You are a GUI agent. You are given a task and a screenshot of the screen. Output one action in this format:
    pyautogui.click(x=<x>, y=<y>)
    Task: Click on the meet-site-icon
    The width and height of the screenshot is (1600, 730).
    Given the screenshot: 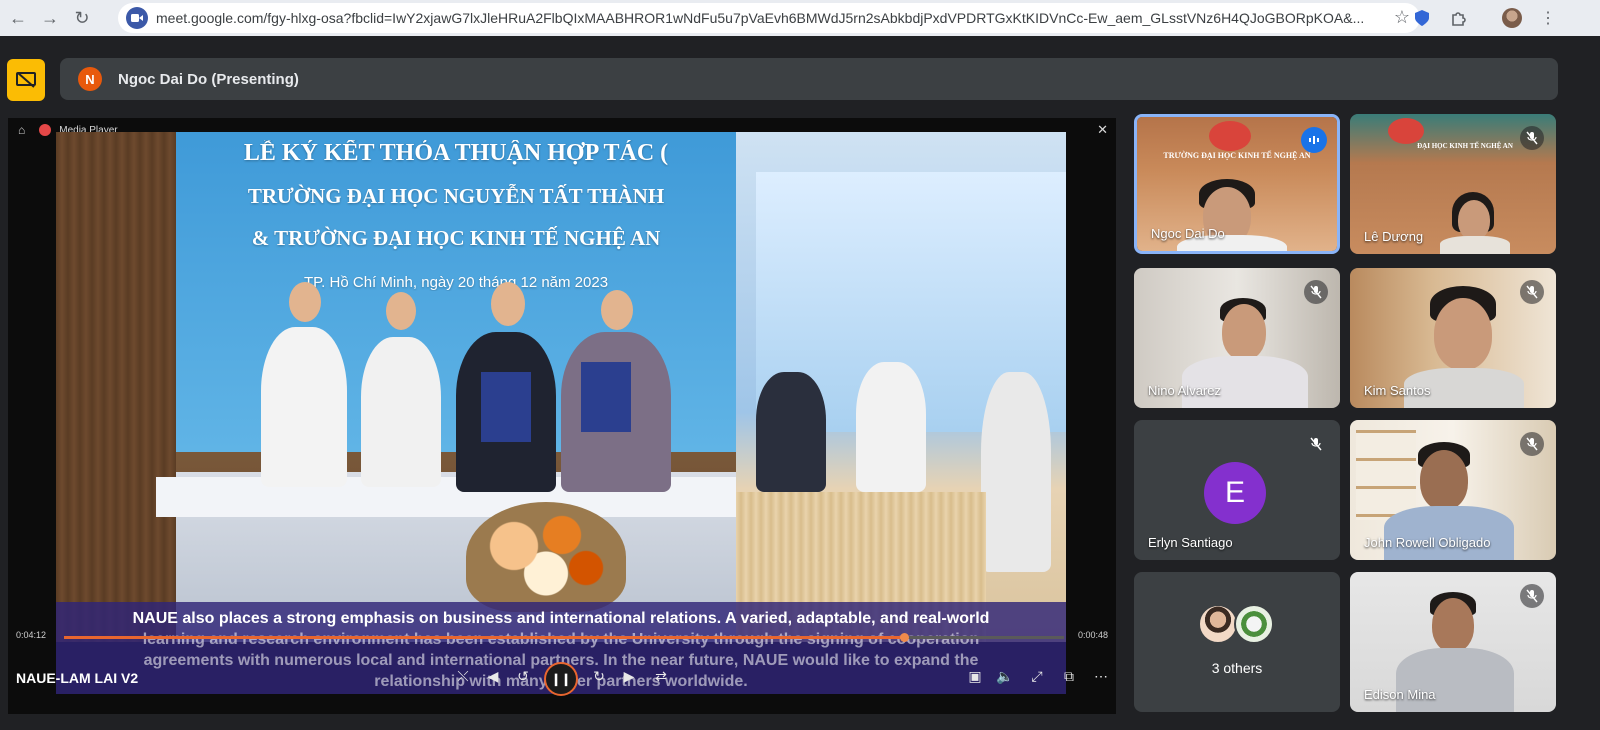 What is the action you would take?
    pyautogui.click(x=137, y=18)
    